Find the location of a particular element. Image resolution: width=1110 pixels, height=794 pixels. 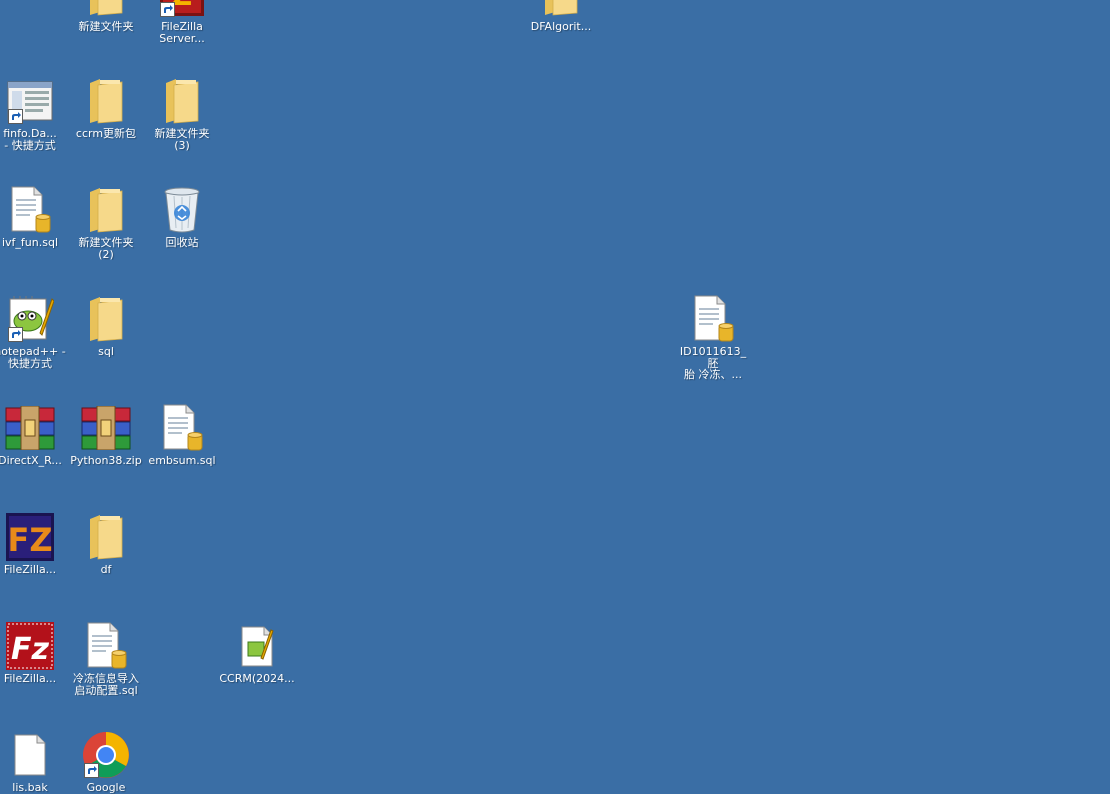

desktop-icon-folder-new-2: 新建文件夹 (2) is located at coordinates (106, 222).